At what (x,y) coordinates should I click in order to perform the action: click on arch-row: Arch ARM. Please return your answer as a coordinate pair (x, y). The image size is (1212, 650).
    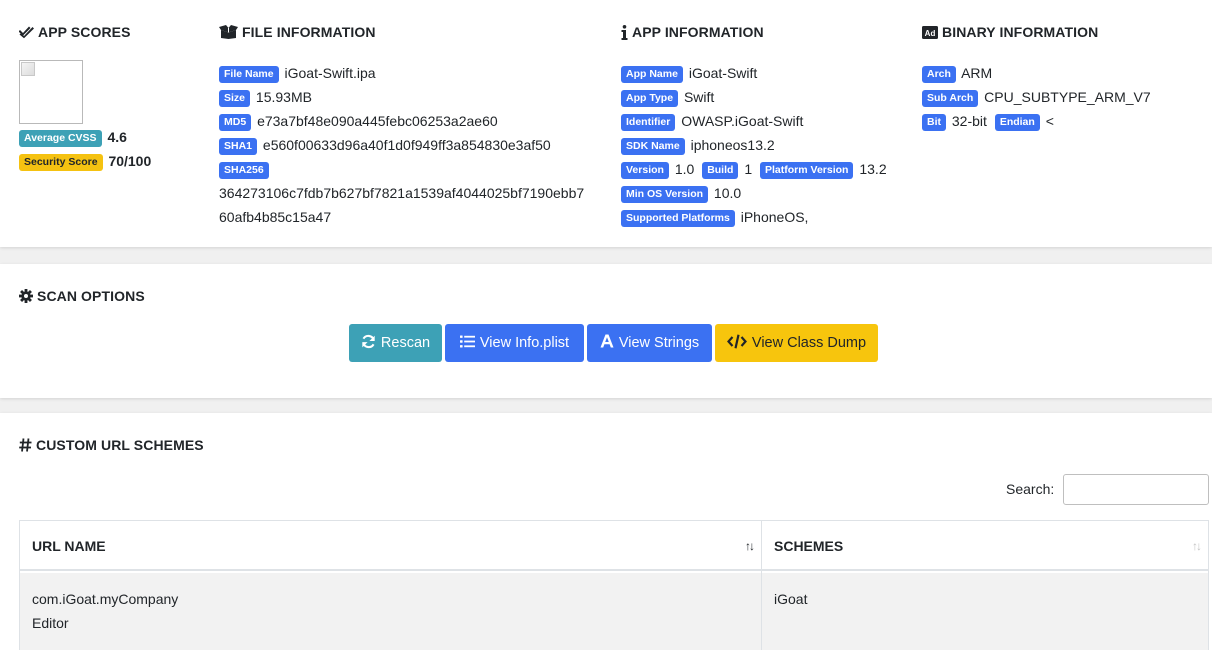
    Looking at the image, I should click on (959, 73).